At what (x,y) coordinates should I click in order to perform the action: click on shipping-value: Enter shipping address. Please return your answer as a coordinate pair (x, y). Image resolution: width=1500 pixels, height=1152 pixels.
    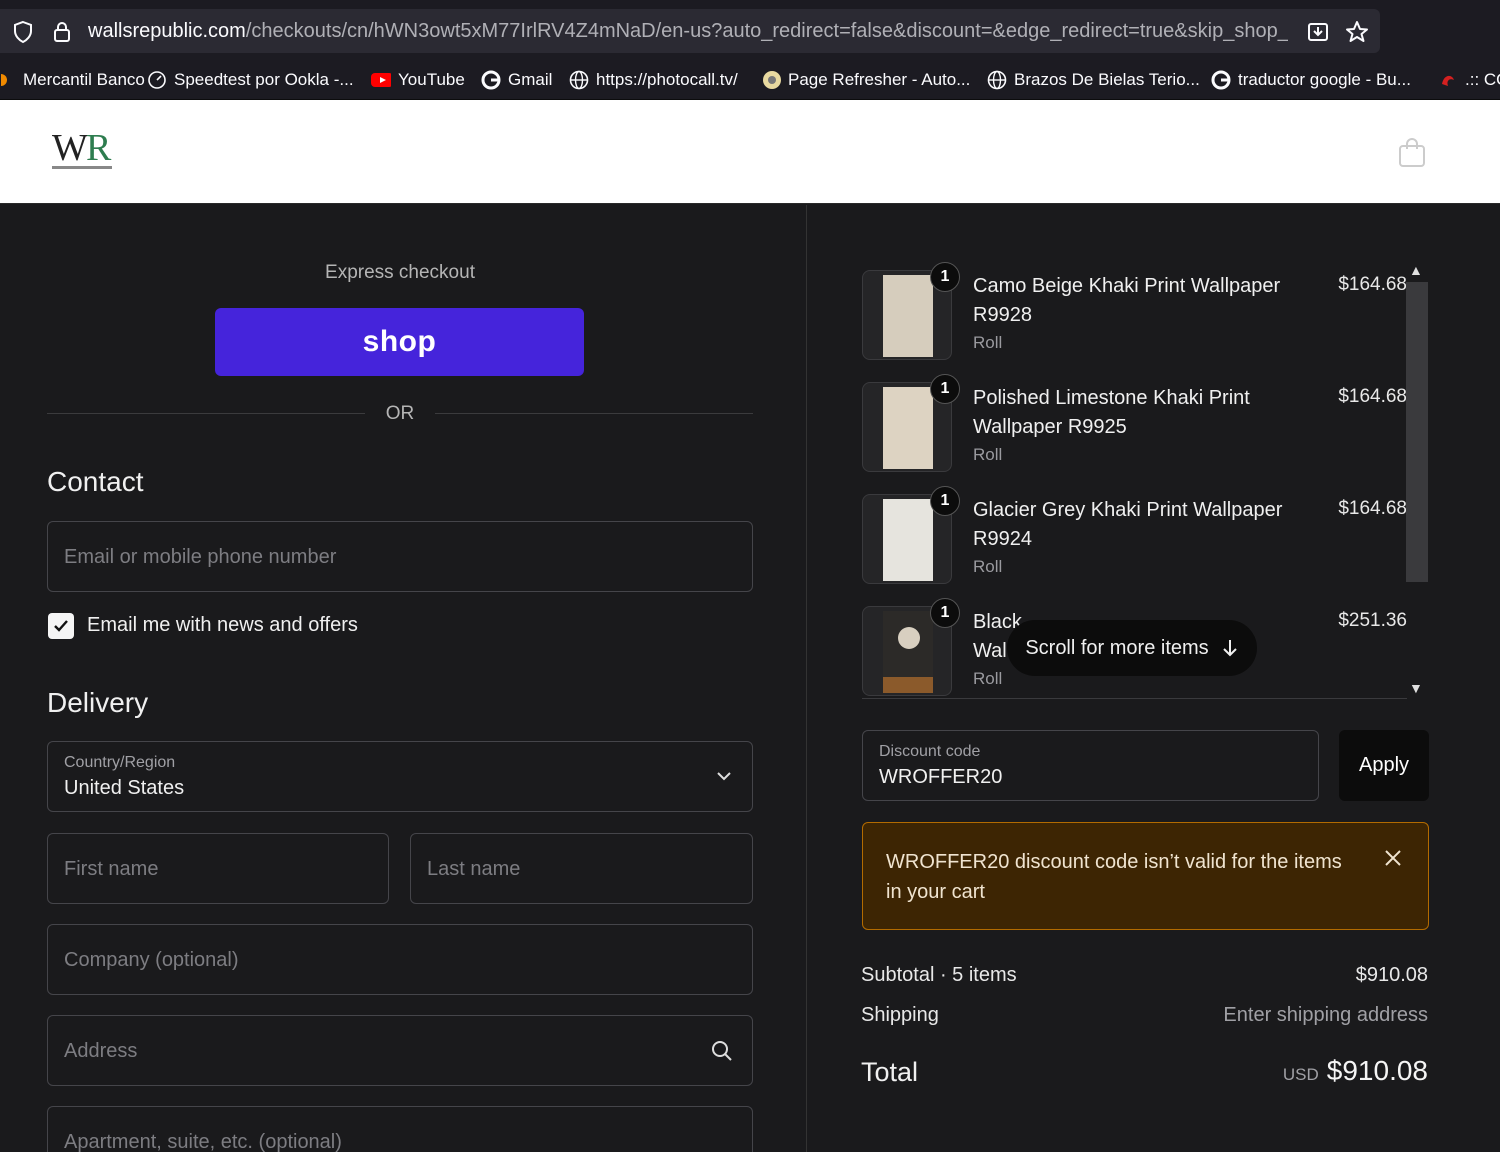
    Looking at the image, I should click on (1325, 1015).